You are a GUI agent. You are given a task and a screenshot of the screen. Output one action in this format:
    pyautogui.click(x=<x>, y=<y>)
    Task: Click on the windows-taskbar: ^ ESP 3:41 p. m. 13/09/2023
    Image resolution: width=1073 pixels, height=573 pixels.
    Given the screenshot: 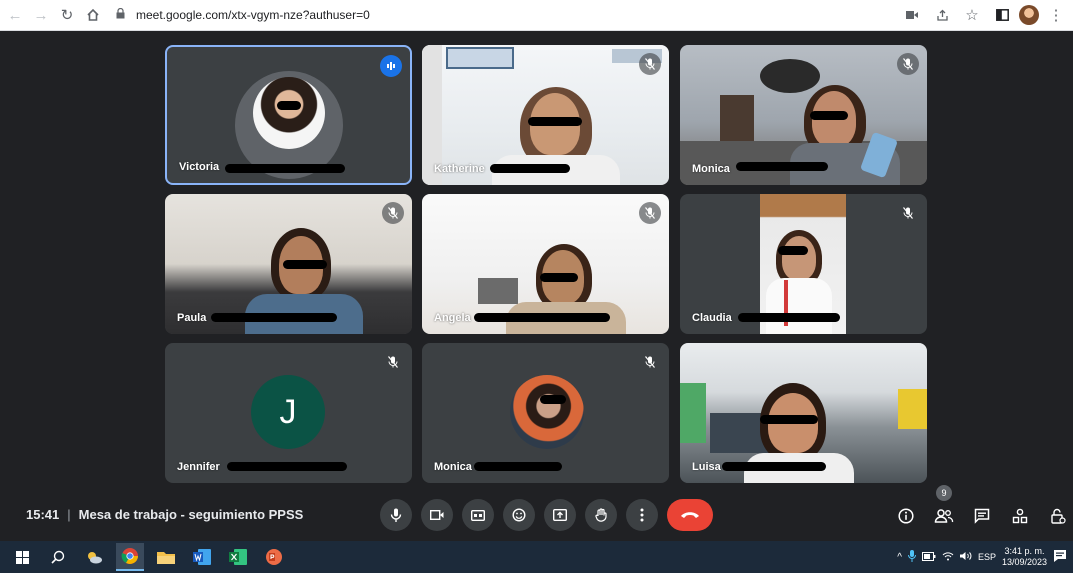 What is the action you would take?
    pyautogui.click(x=536, y=557)
    